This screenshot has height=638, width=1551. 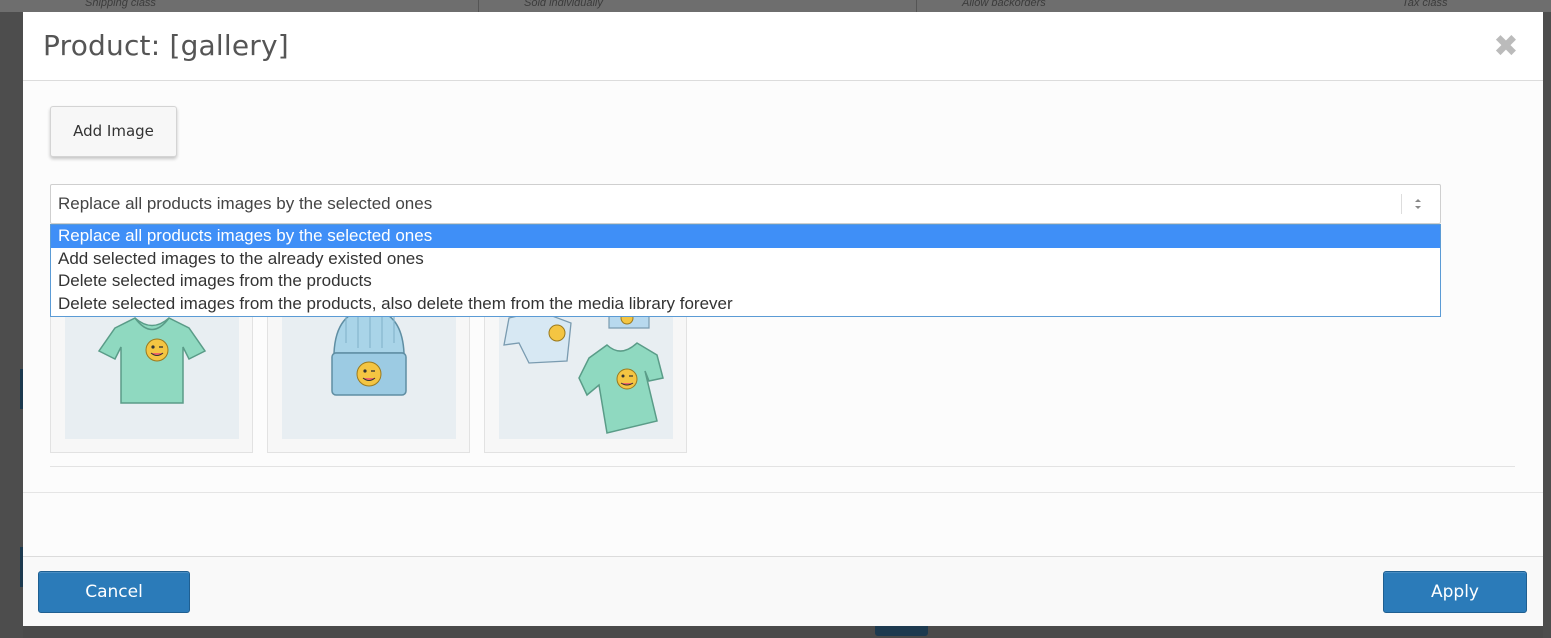 I want to click on gallery-thumbnail-tshirt, so click(x=151, y=377).